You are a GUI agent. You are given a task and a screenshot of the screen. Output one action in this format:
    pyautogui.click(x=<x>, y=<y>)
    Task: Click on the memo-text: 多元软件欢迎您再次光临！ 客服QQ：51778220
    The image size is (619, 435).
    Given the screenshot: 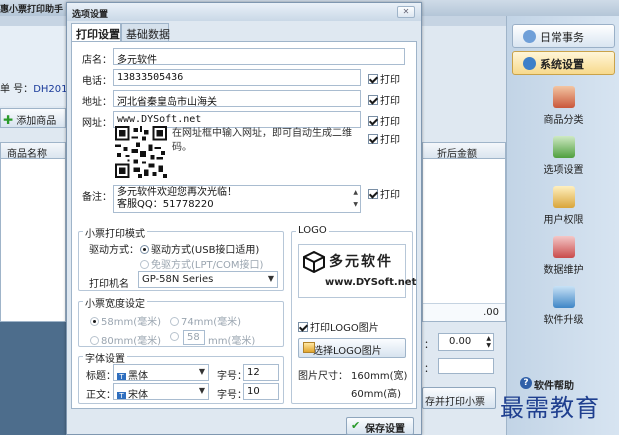 What is the action you would take?
    pyautogui.click(x=177, y=198)
    